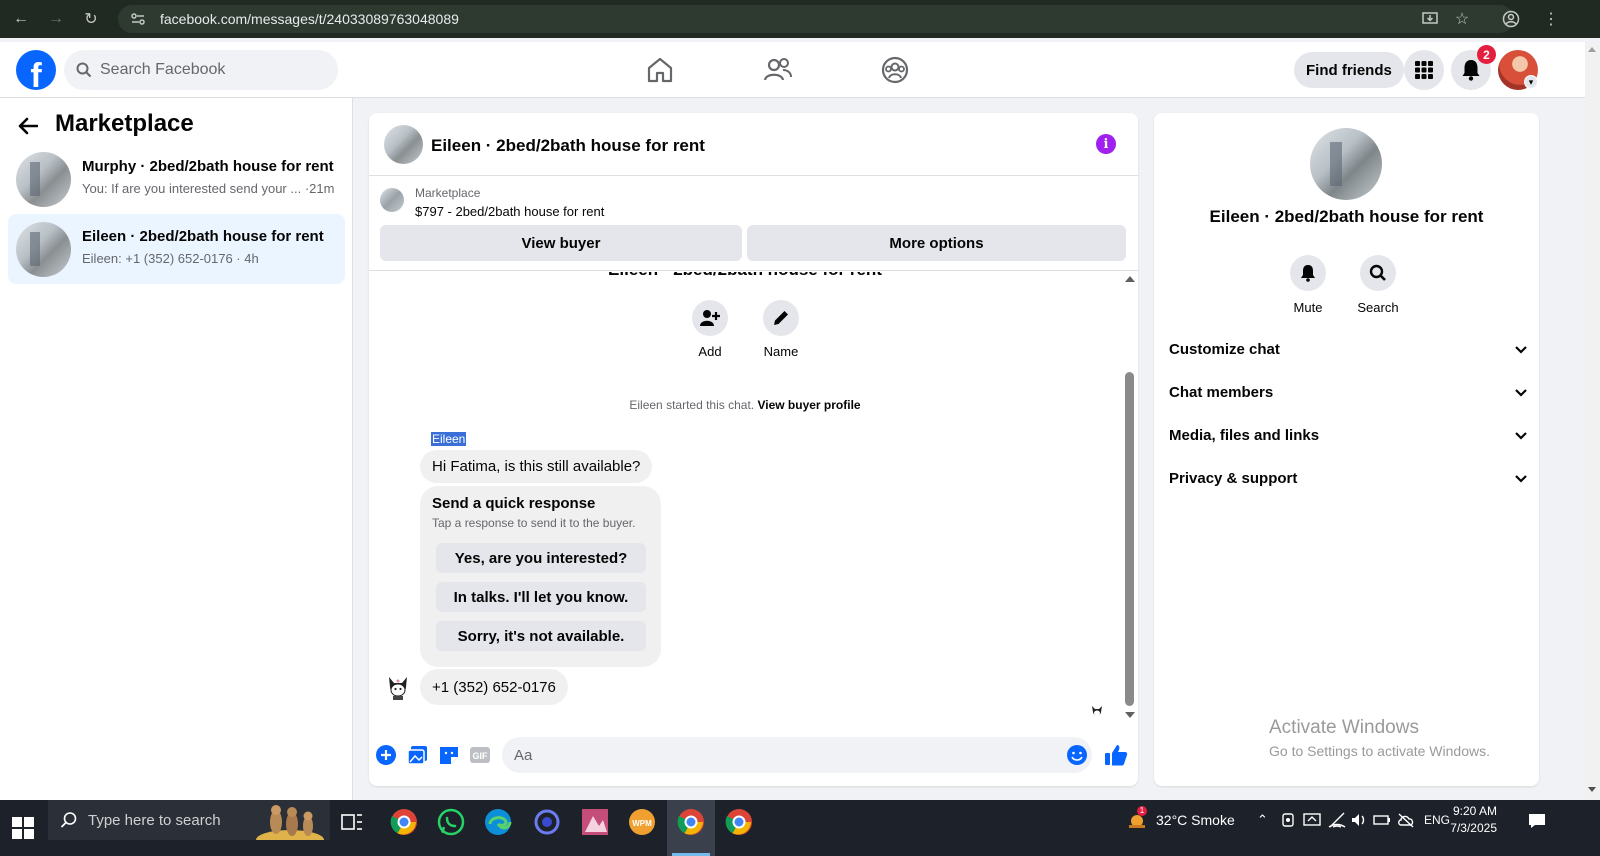 Image resolution: width=1600 pixels, height=856 pixels. What do you see at coordinates (541, 636) in the screenshot?
I see `quick-response-button: Sorry, it's not available.` at bounding box center [541, 636].